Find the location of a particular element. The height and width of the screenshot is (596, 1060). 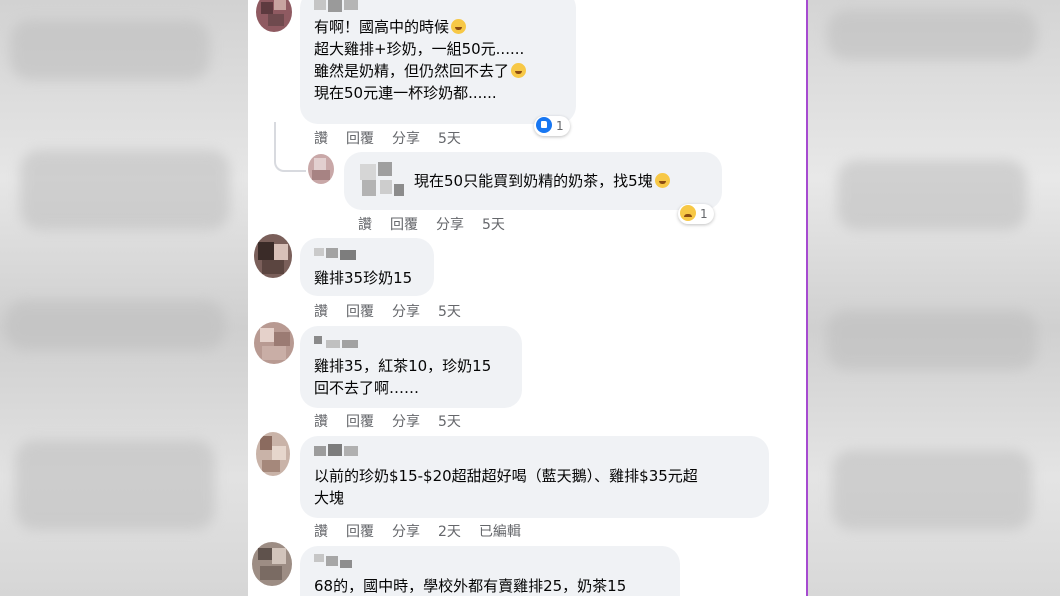

comment-bubble: 現在50只能買到奶精的奶茶，找5塊 is located at coordinates (533, 181).